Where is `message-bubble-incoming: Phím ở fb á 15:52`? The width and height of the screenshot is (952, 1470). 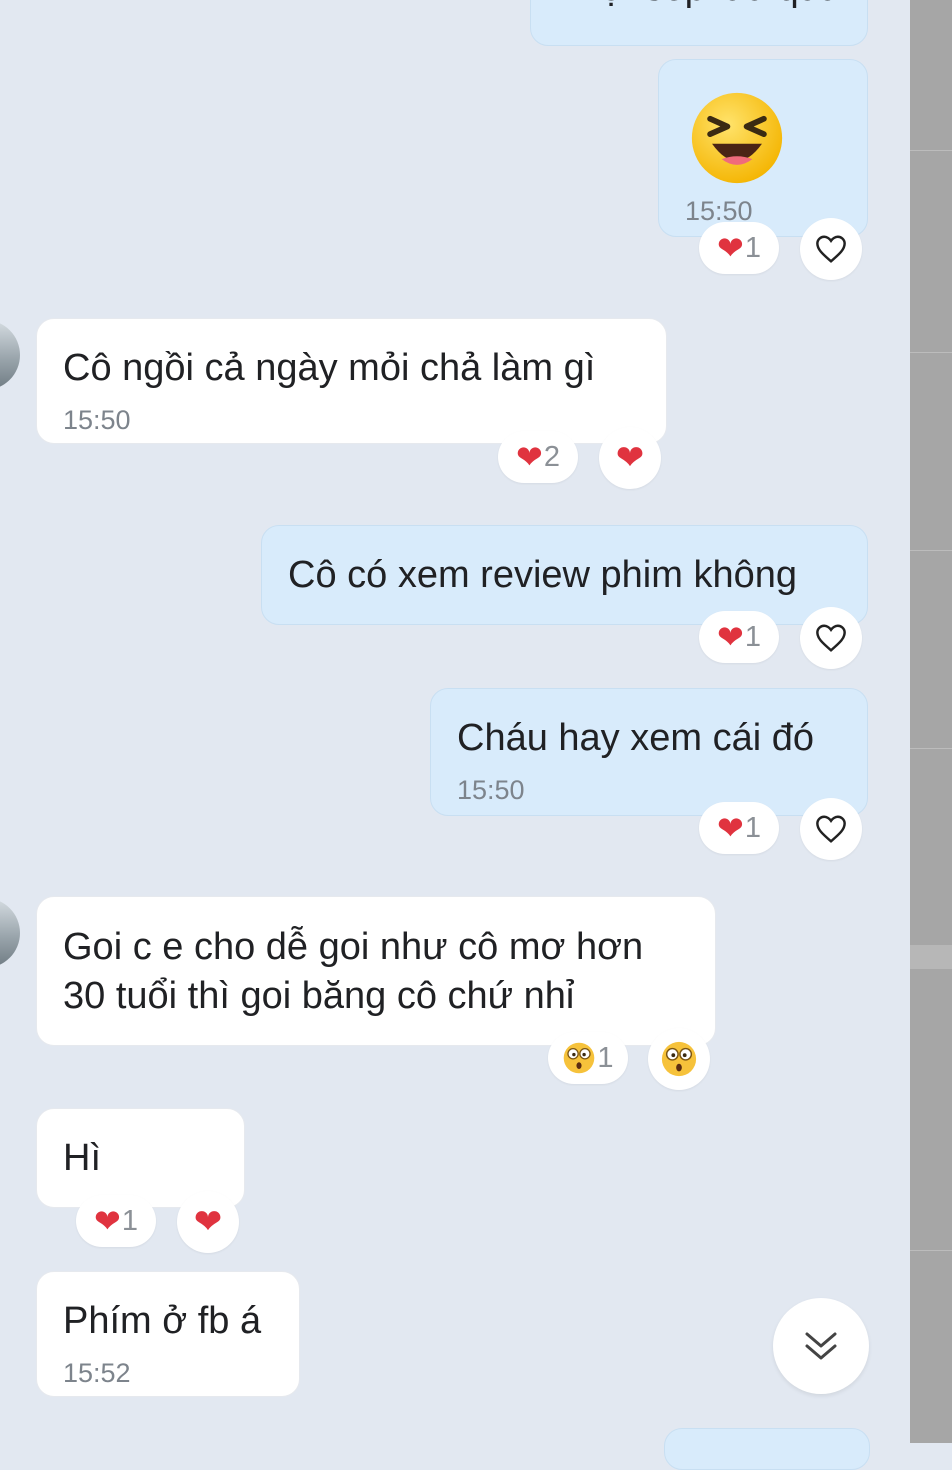
message-bubble-incoming: Phím ở fb á 15:52 is located at coordinates (168, 1334).